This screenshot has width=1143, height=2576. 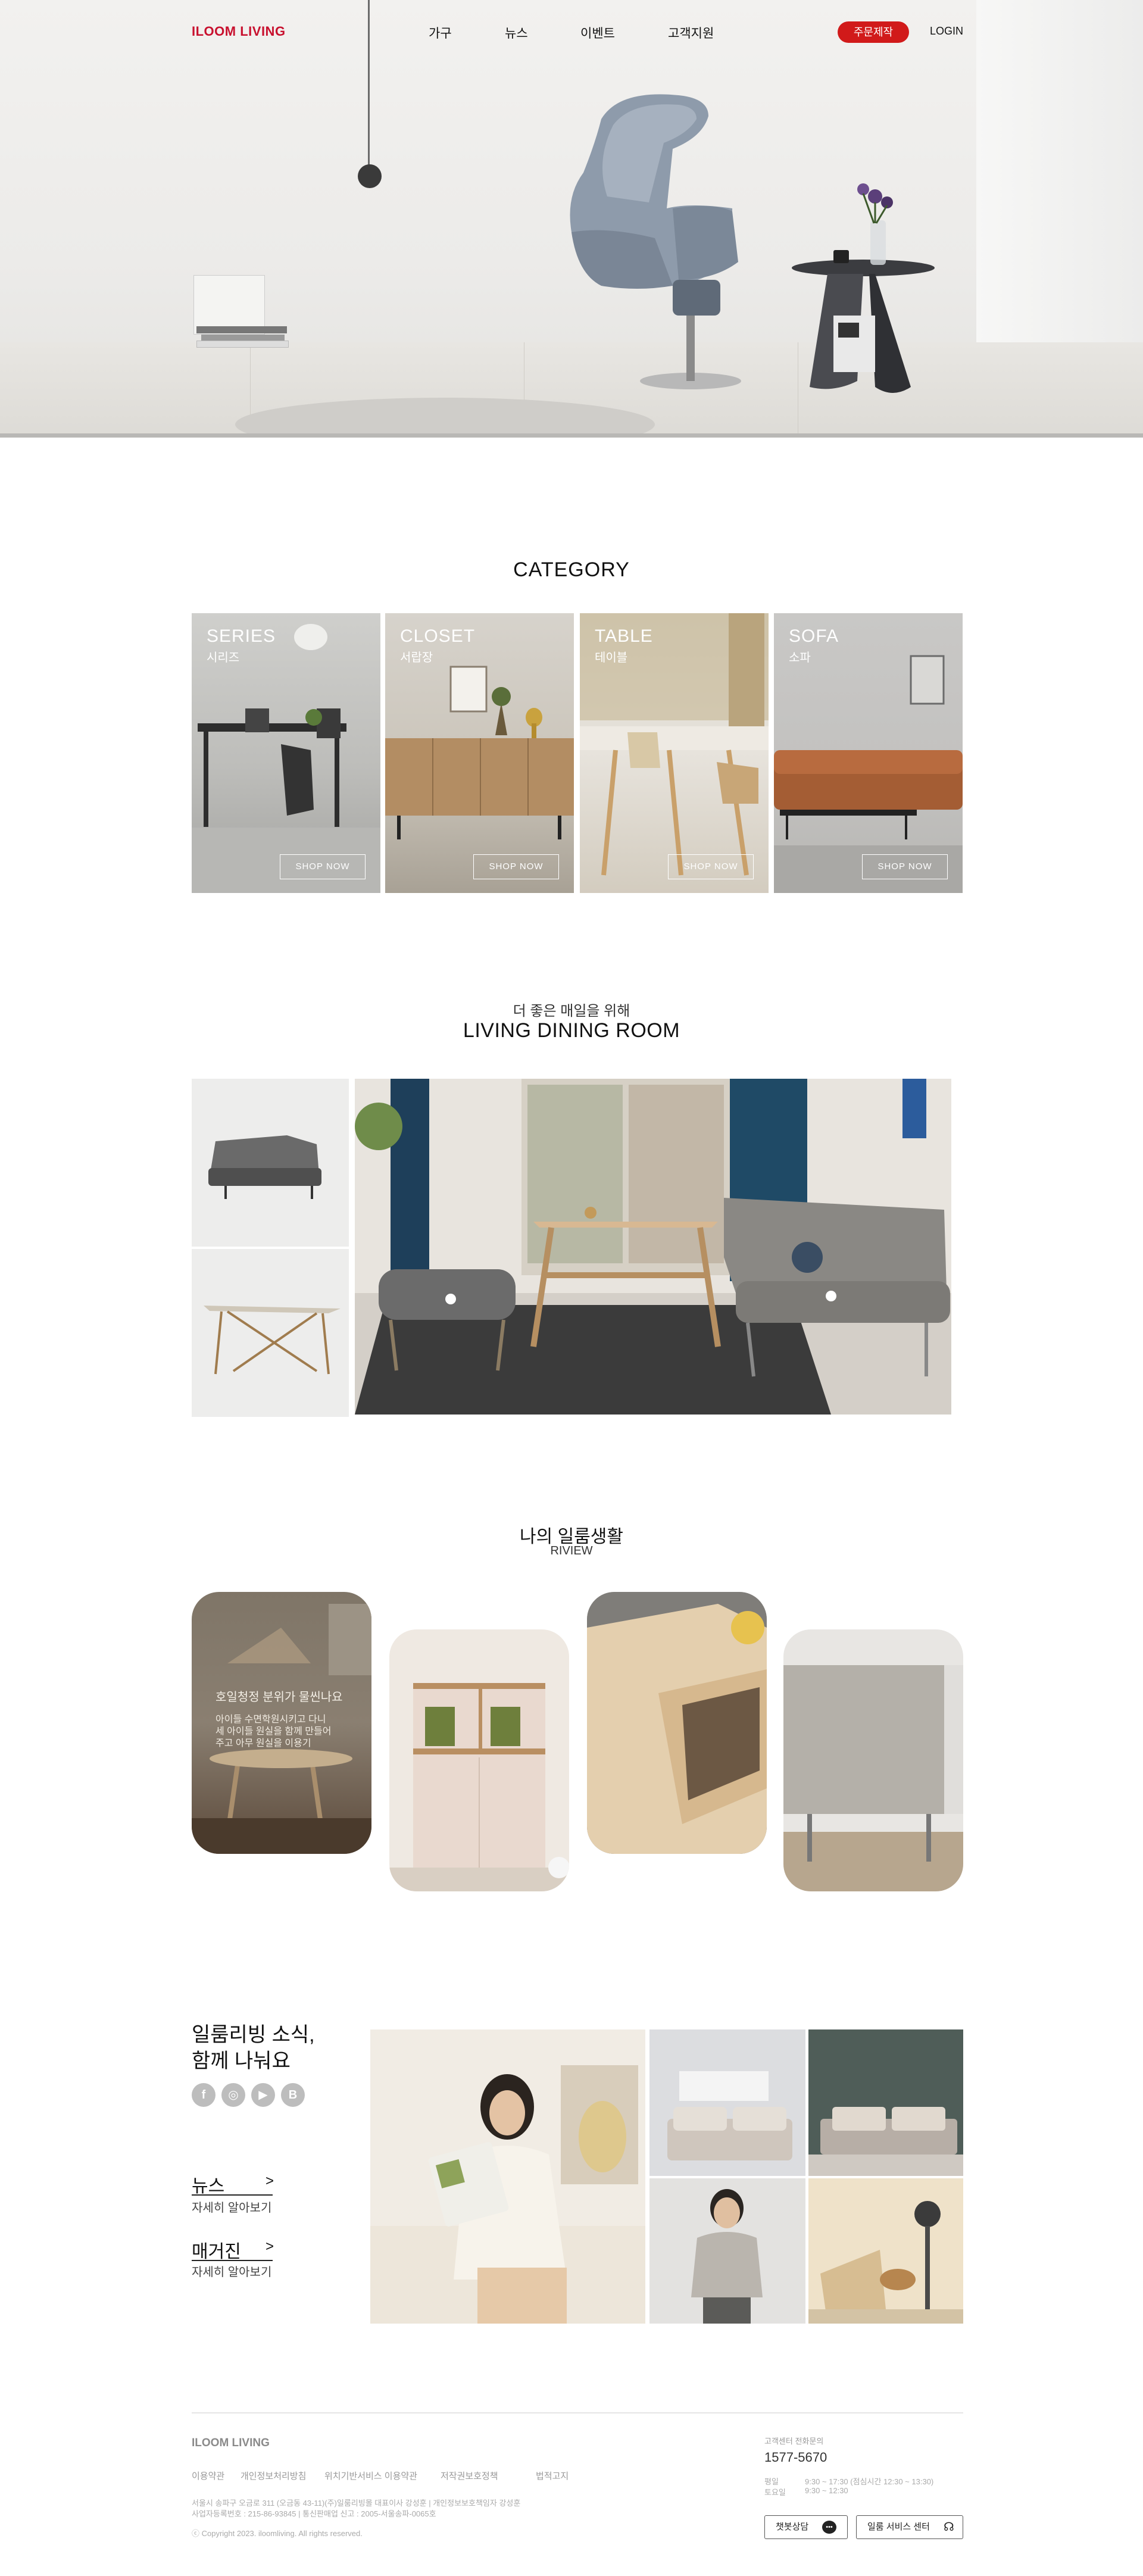 I want to click on pendant-lamp, so click(x=370, y=176).